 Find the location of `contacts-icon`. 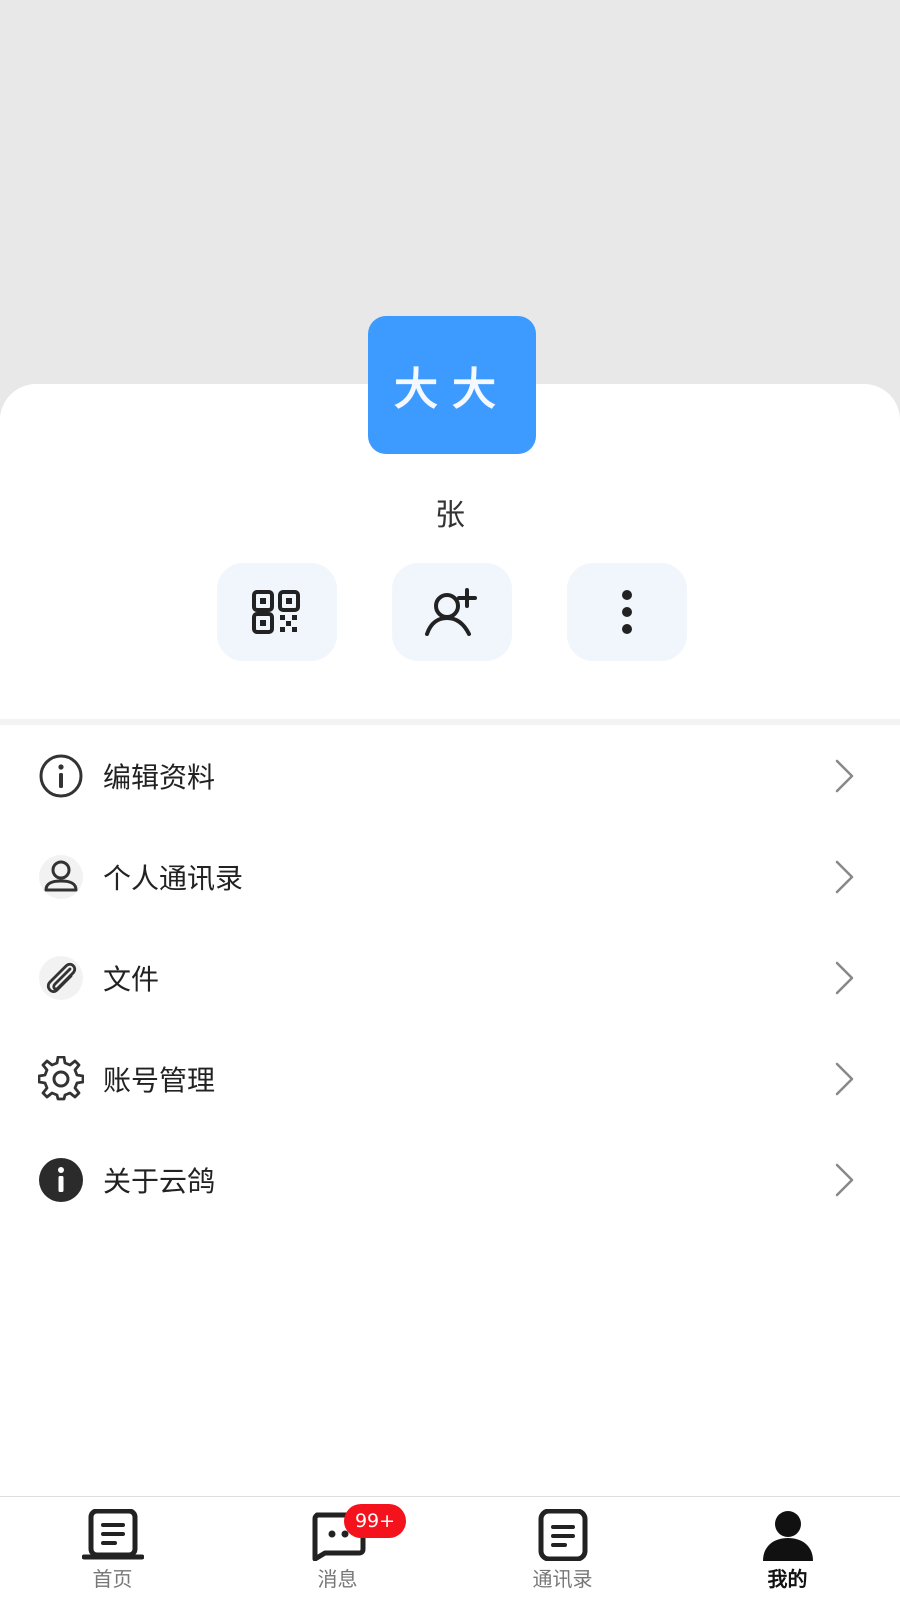

contacts-icon is located at coordinates (562, 1535).